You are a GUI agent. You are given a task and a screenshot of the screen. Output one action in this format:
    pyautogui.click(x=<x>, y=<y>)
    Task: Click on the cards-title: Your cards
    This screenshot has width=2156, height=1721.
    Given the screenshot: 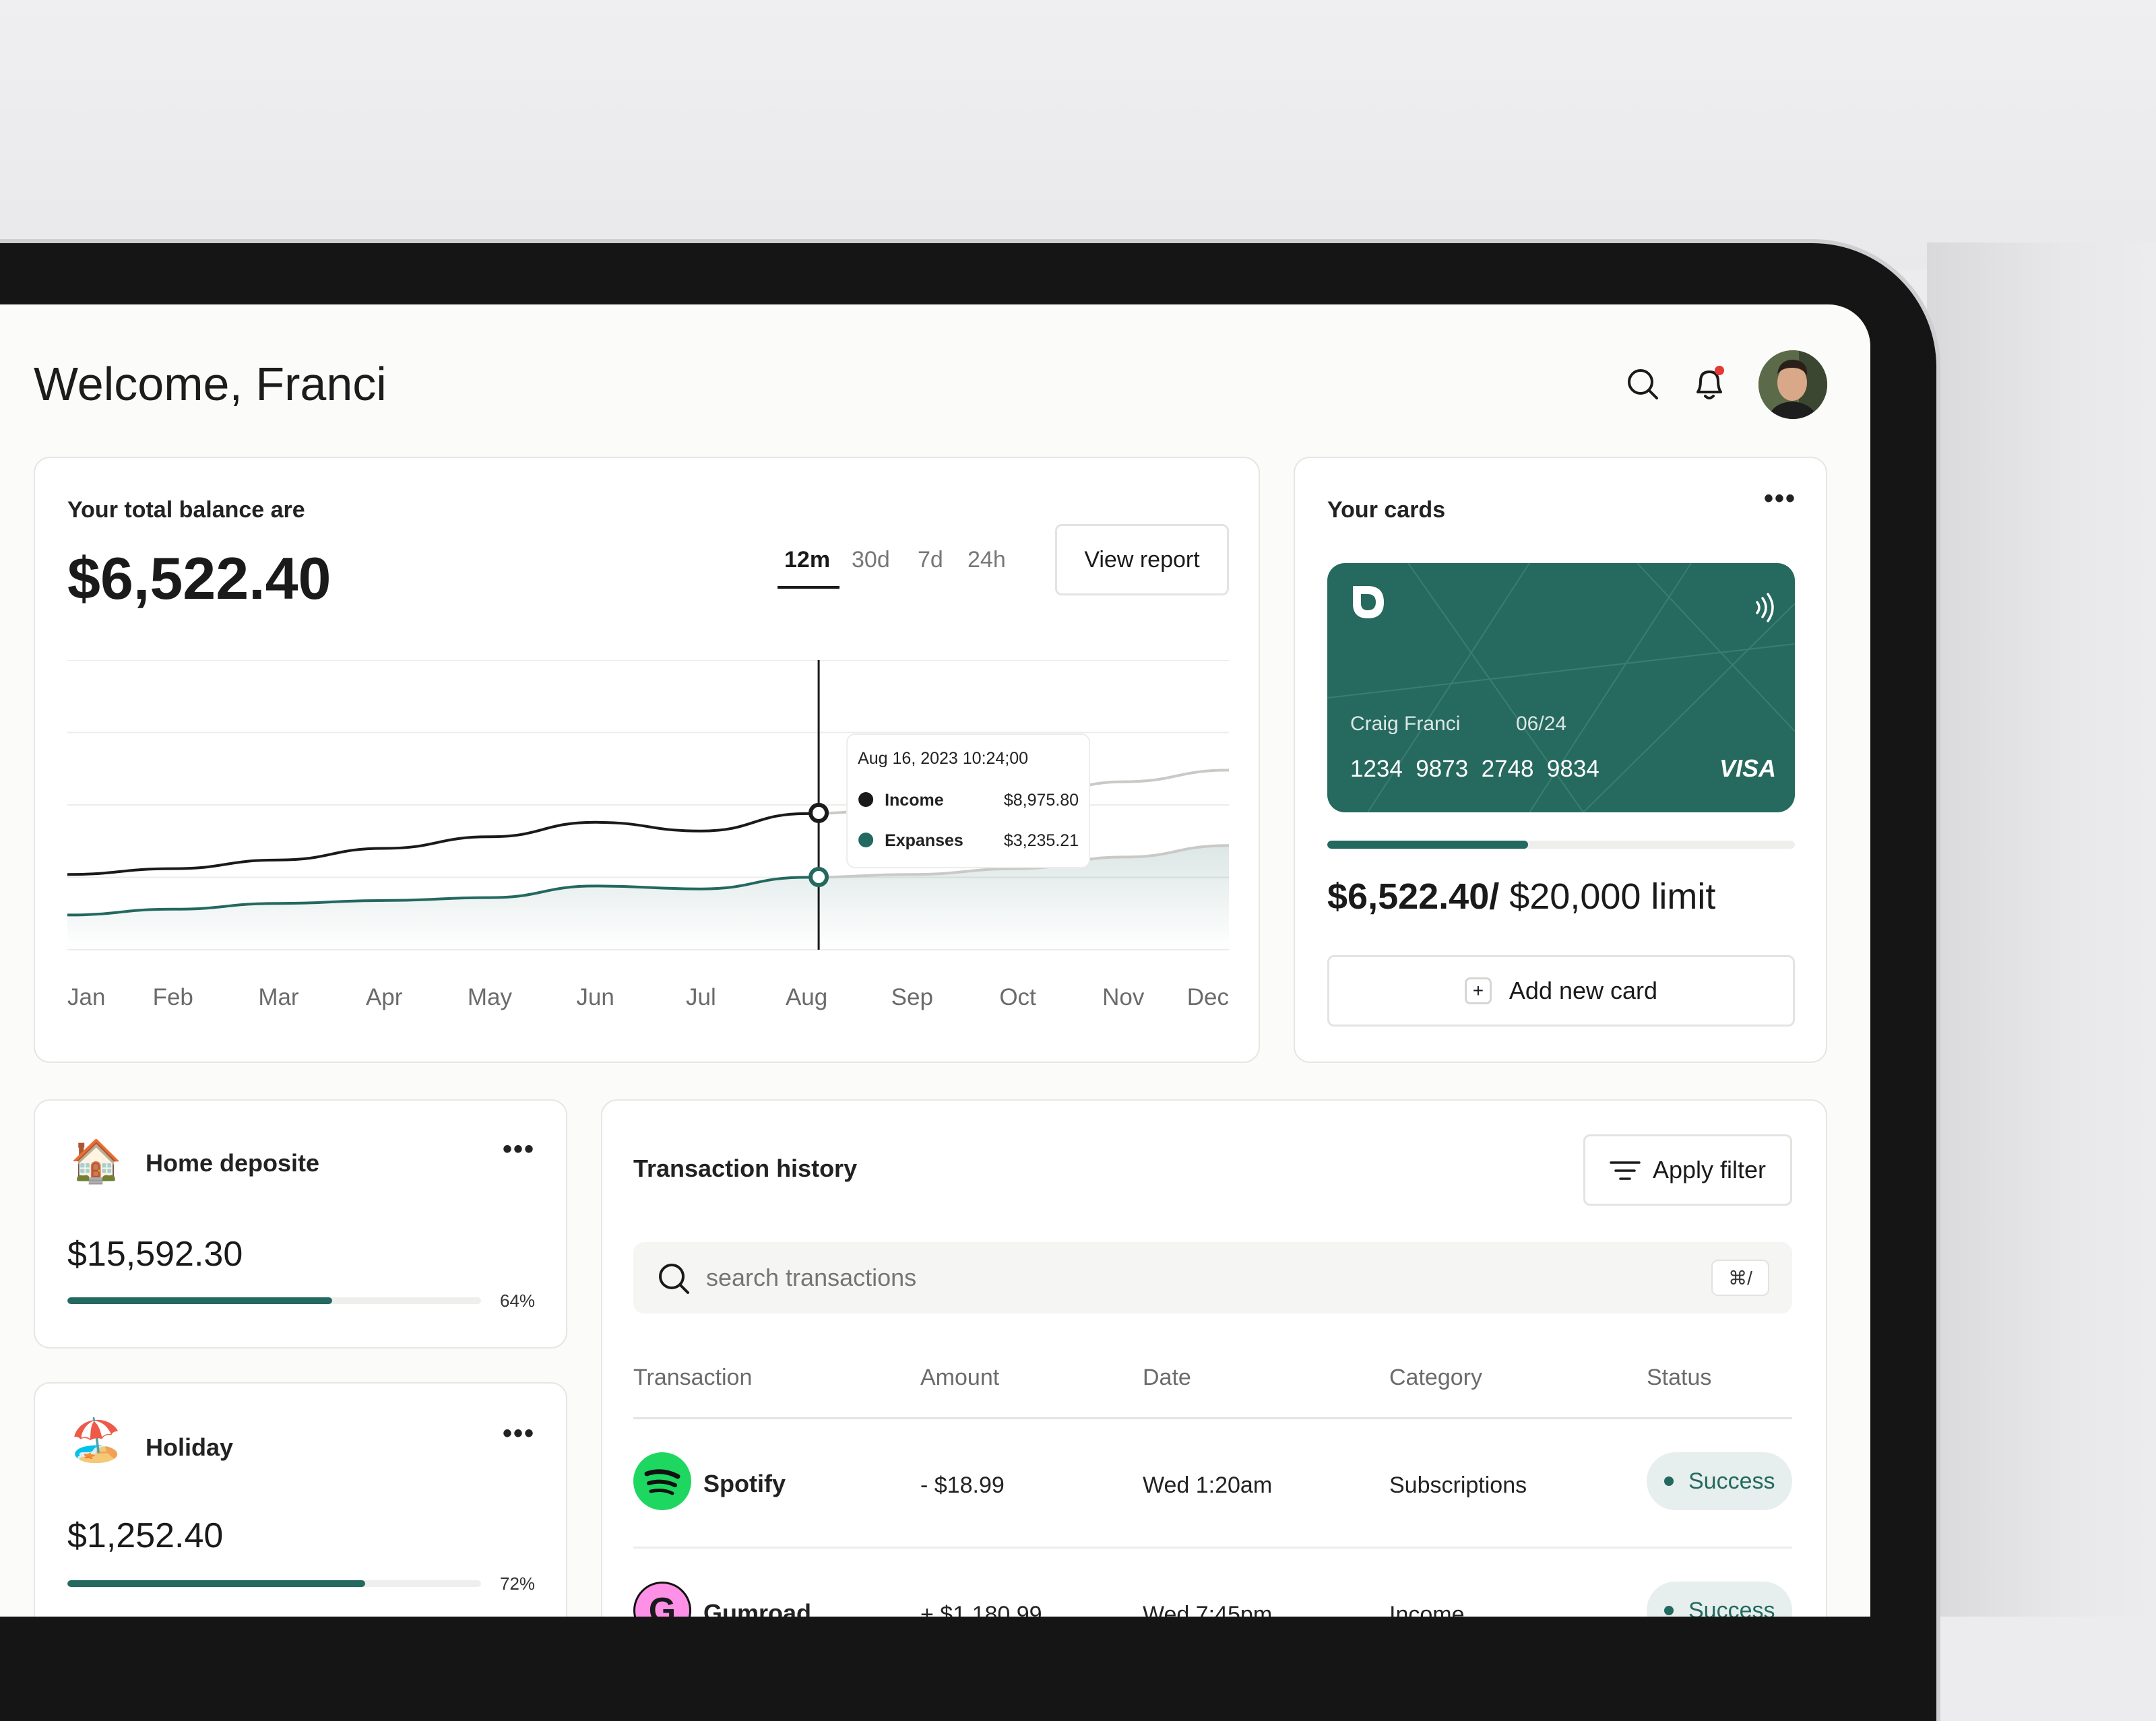 What is the action you would take?
    pyautogui.click(x=1386, y=510)
    